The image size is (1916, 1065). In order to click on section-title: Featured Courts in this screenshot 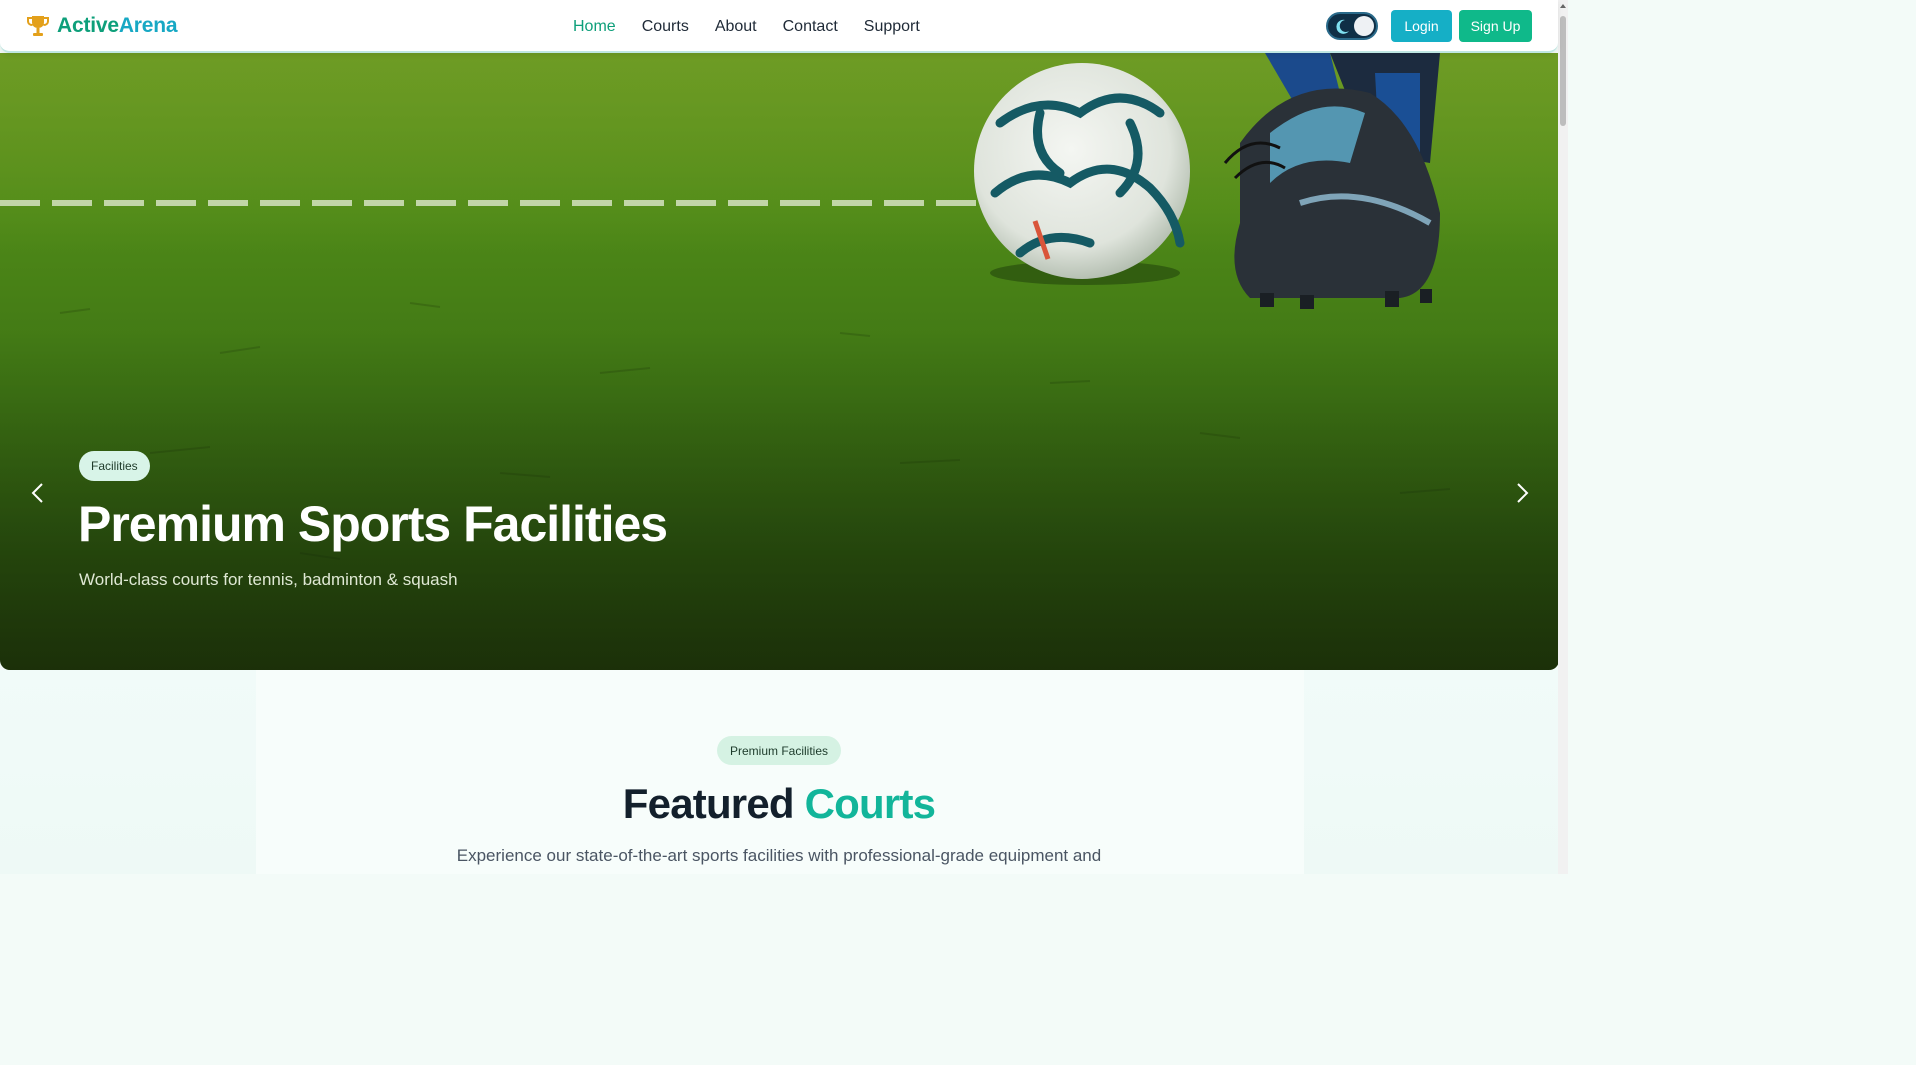, I will do `click(779, 804)`.